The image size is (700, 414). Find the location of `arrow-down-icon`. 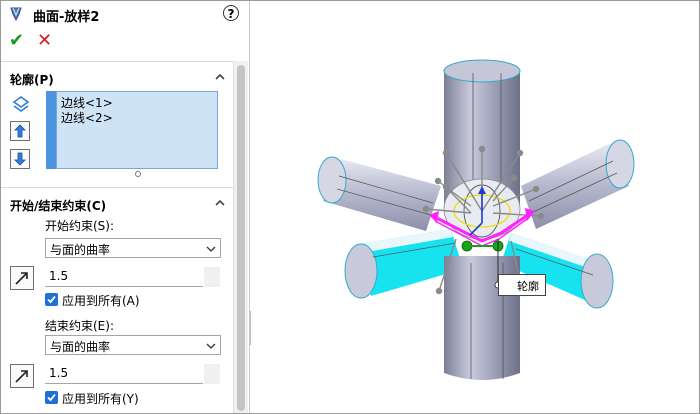

arrow-down-icon is located at coordinates (20, 159).